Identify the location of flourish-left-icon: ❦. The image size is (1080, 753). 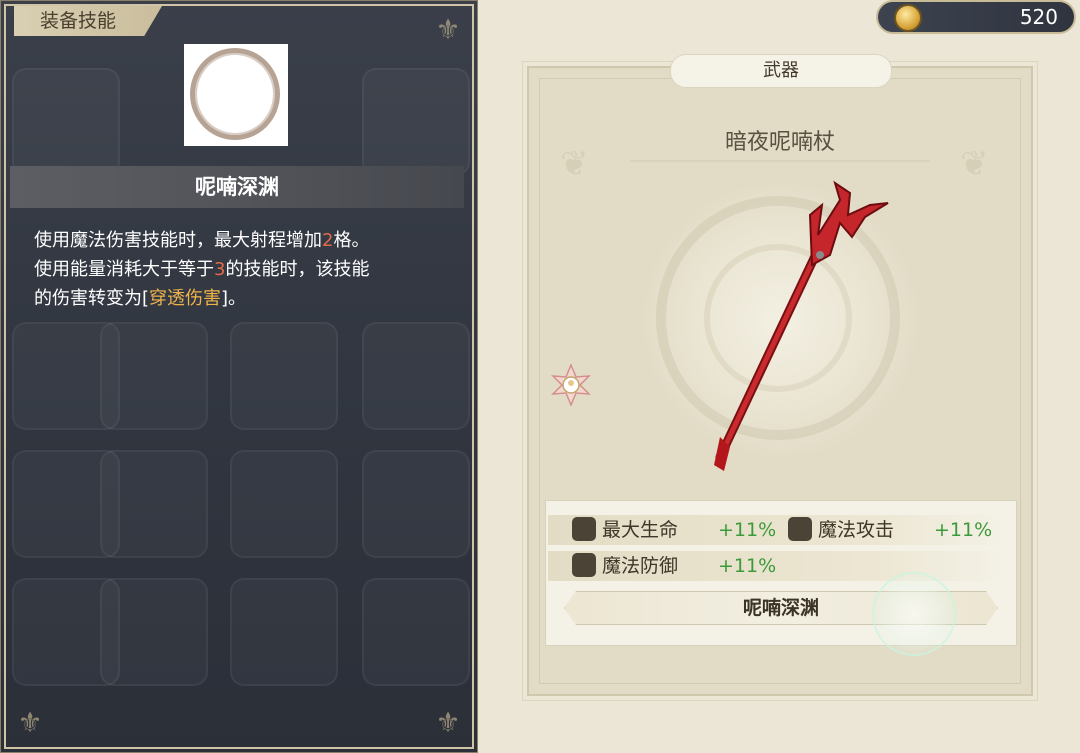
(574, 164).